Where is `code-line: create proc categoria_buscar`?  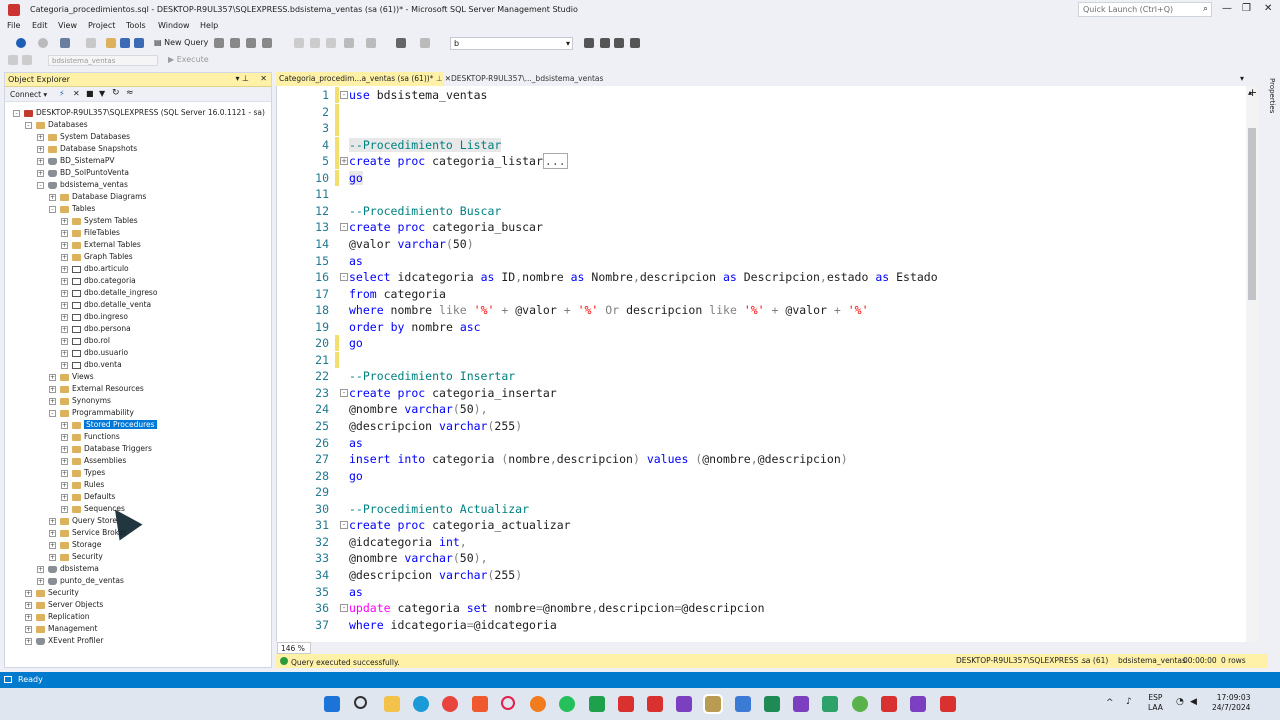
code-line: create proc categoria_buscar is located at coordinates (446, 227).